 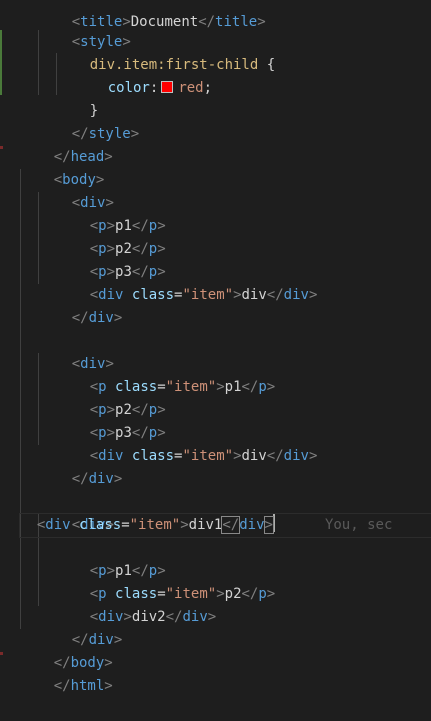 I want to click on code-line: <p class="item">p1</p>, so click(x=182, y=387).